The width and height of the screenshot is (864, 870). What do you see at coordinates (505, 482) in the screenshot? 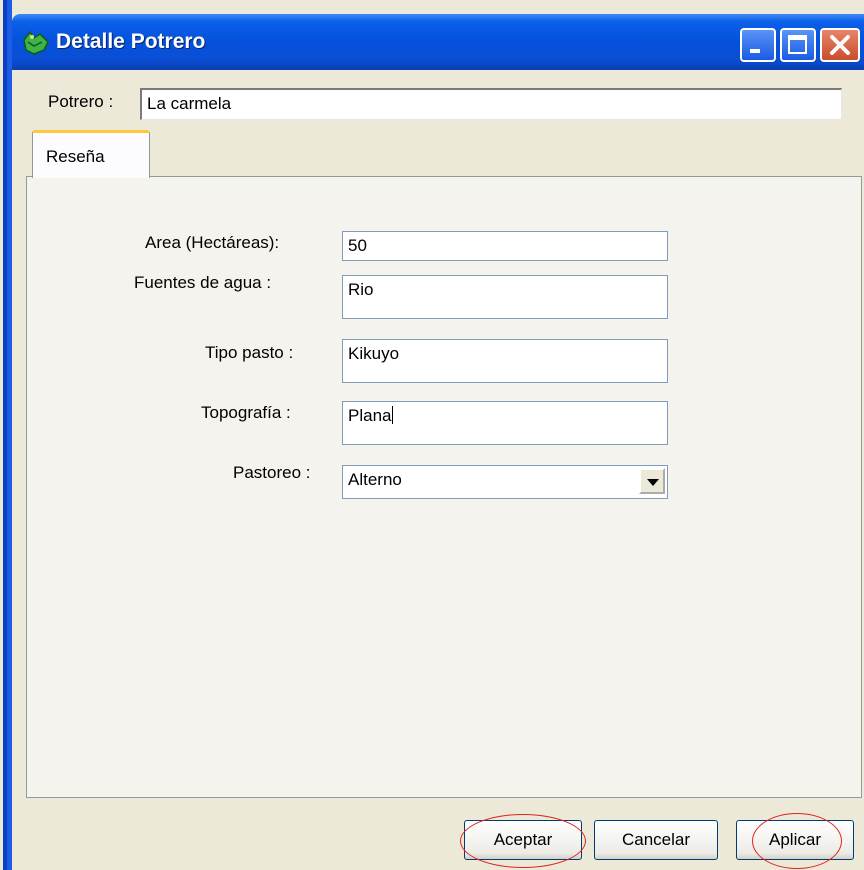
I see `pastoreo-select: Alterno` at bounding box center [505, 482].